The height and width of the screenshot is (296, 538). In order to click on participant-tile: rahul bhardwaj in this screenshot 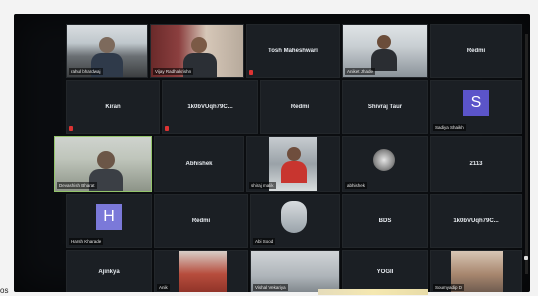, I will do `click(107, 51)`.